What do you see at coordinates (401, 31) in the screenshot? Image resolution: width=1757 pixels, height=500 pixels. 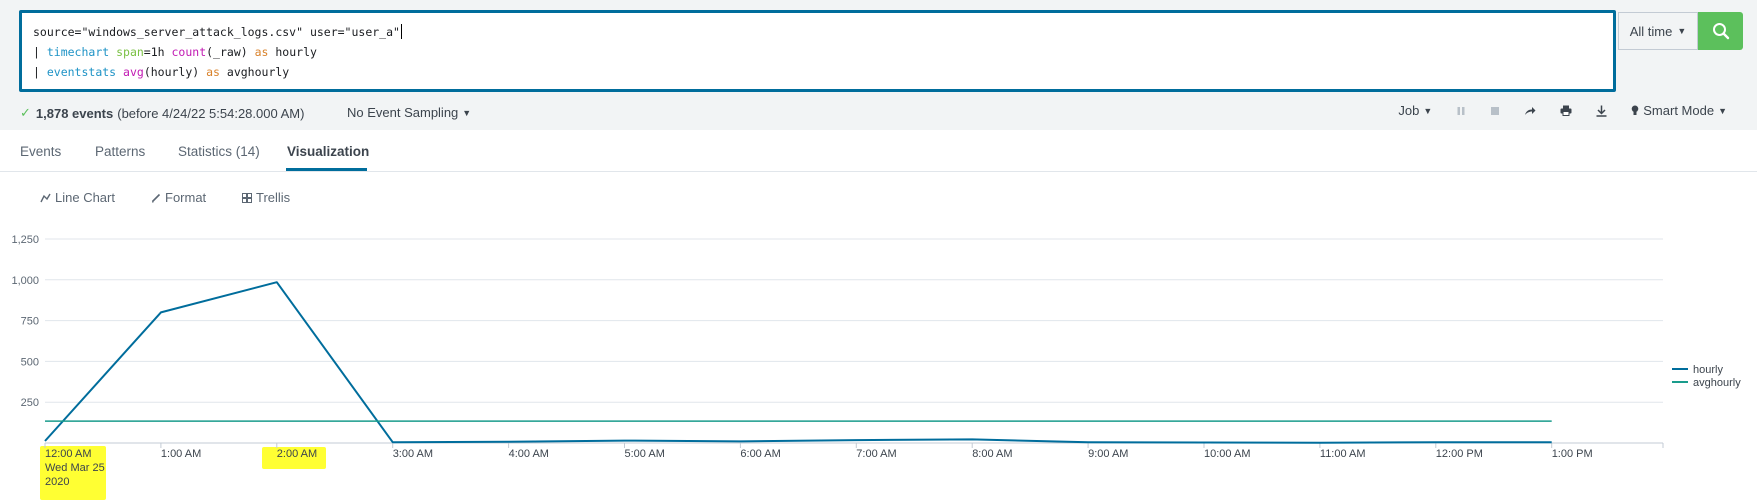 I see `text-caret` at bounding box center [401, 31].